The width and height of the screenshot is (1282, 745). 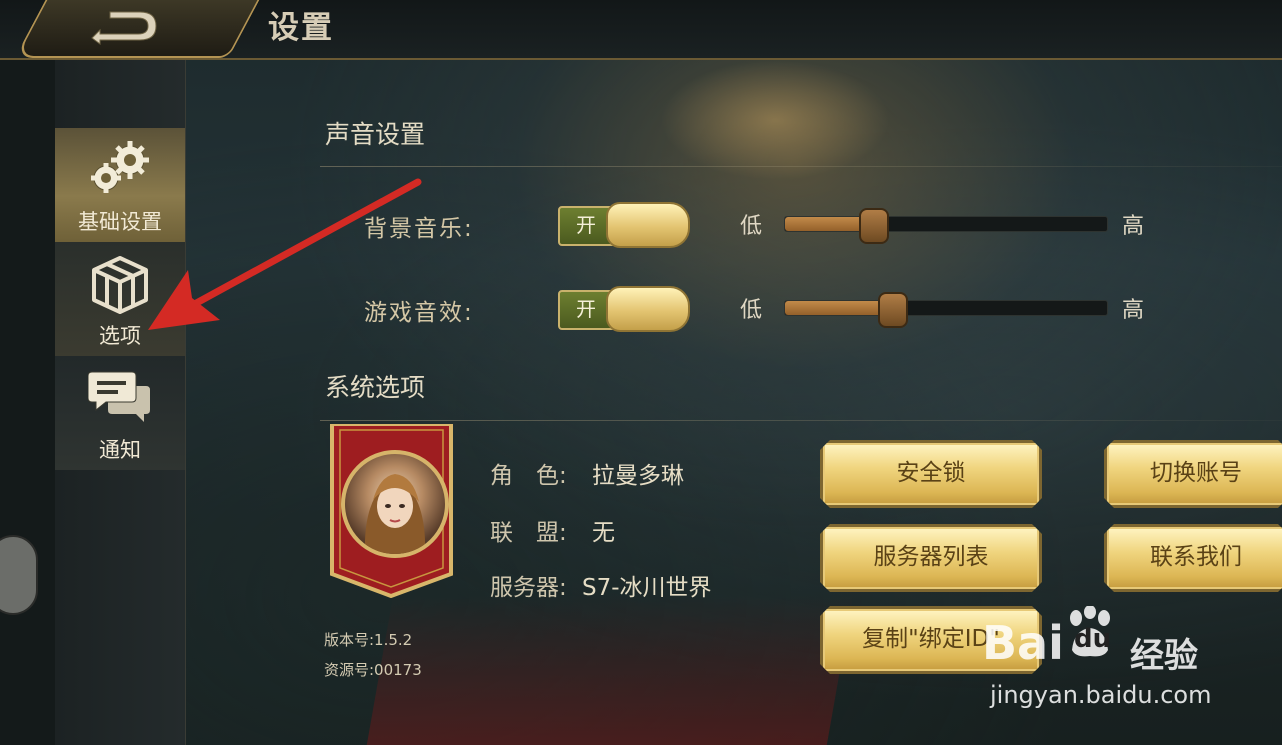 What do you see at coordinates (395, 514) in the screenshot?
I see `portrait-icon` at bounding box center [395, 514].